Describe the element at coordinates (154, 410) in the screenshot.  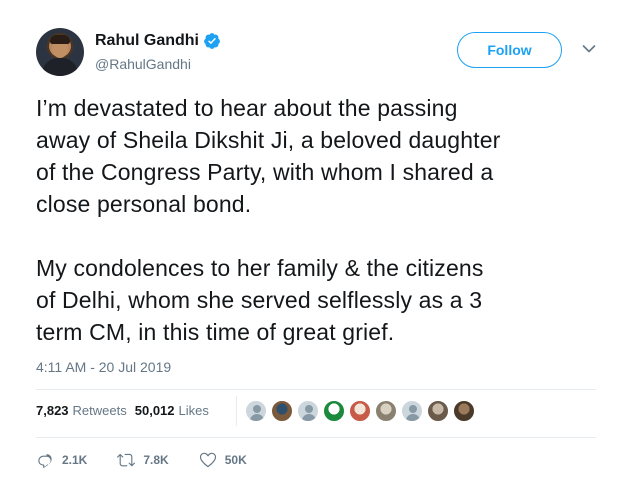
I see `likes-count: 50,012` at that location.